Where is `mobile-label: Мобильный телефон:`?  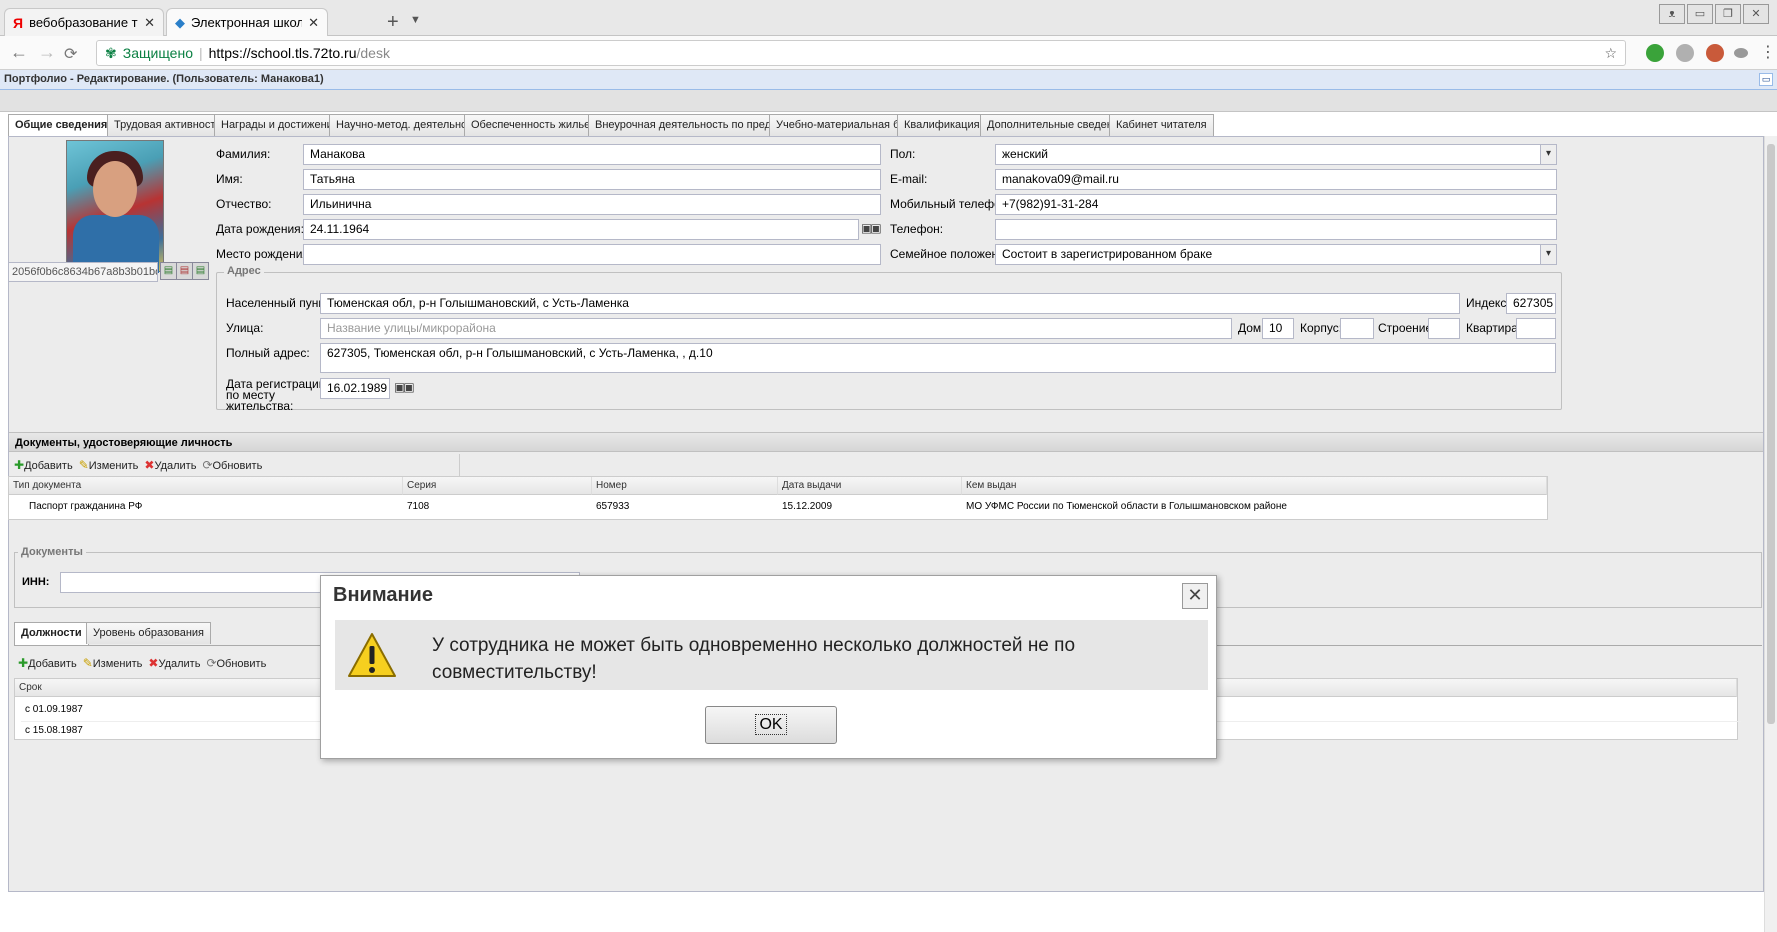 mobile-label: Мобильный телефон: is located at coordinates (950, 204).